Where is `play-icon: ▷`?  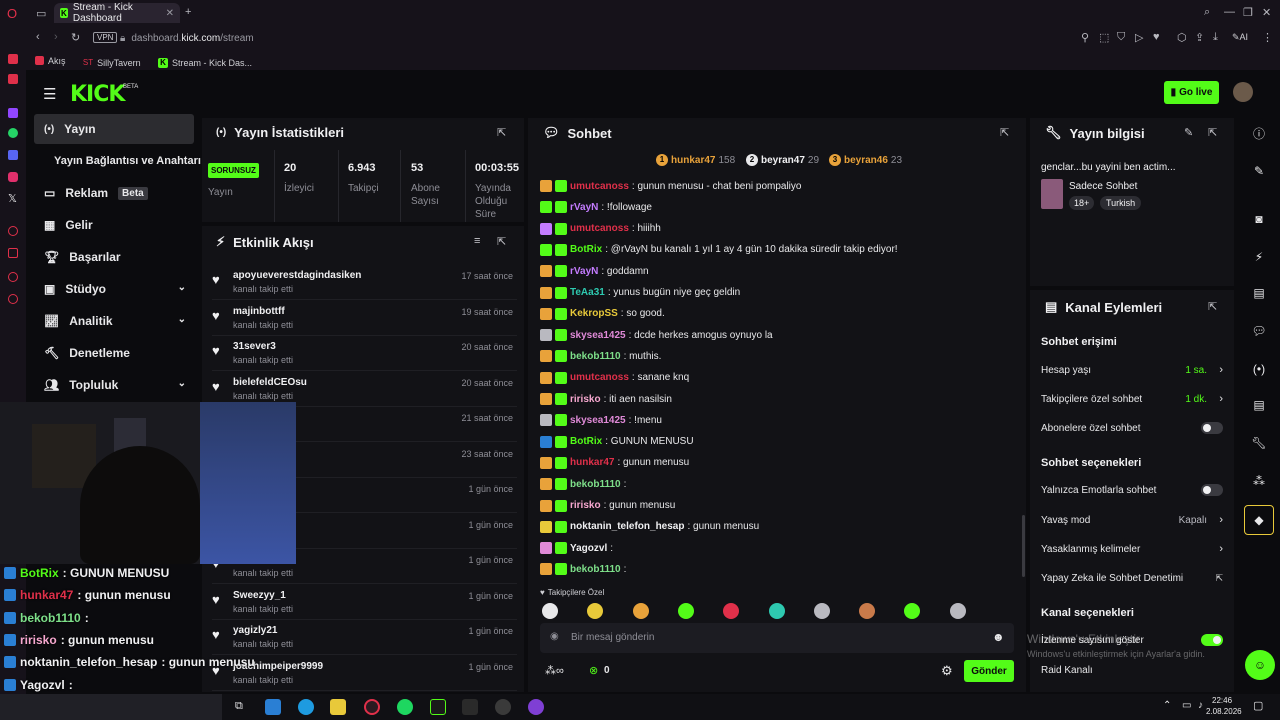
play-icon: ▷ is located at coordinates (1139, 37).